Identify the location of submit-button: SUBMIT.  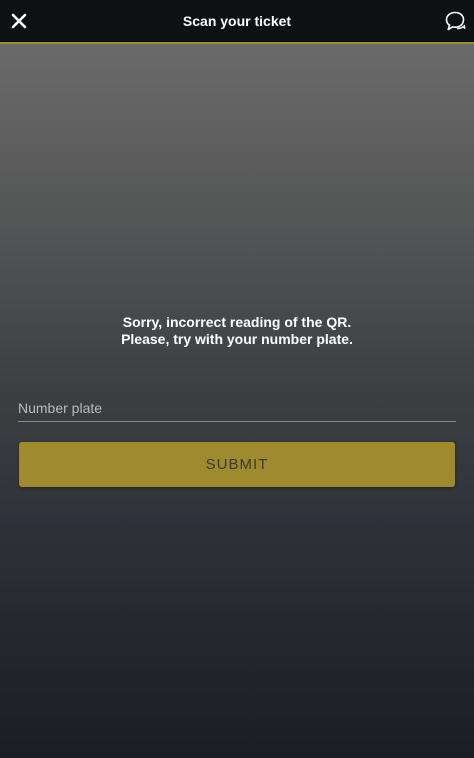
(237, 464).